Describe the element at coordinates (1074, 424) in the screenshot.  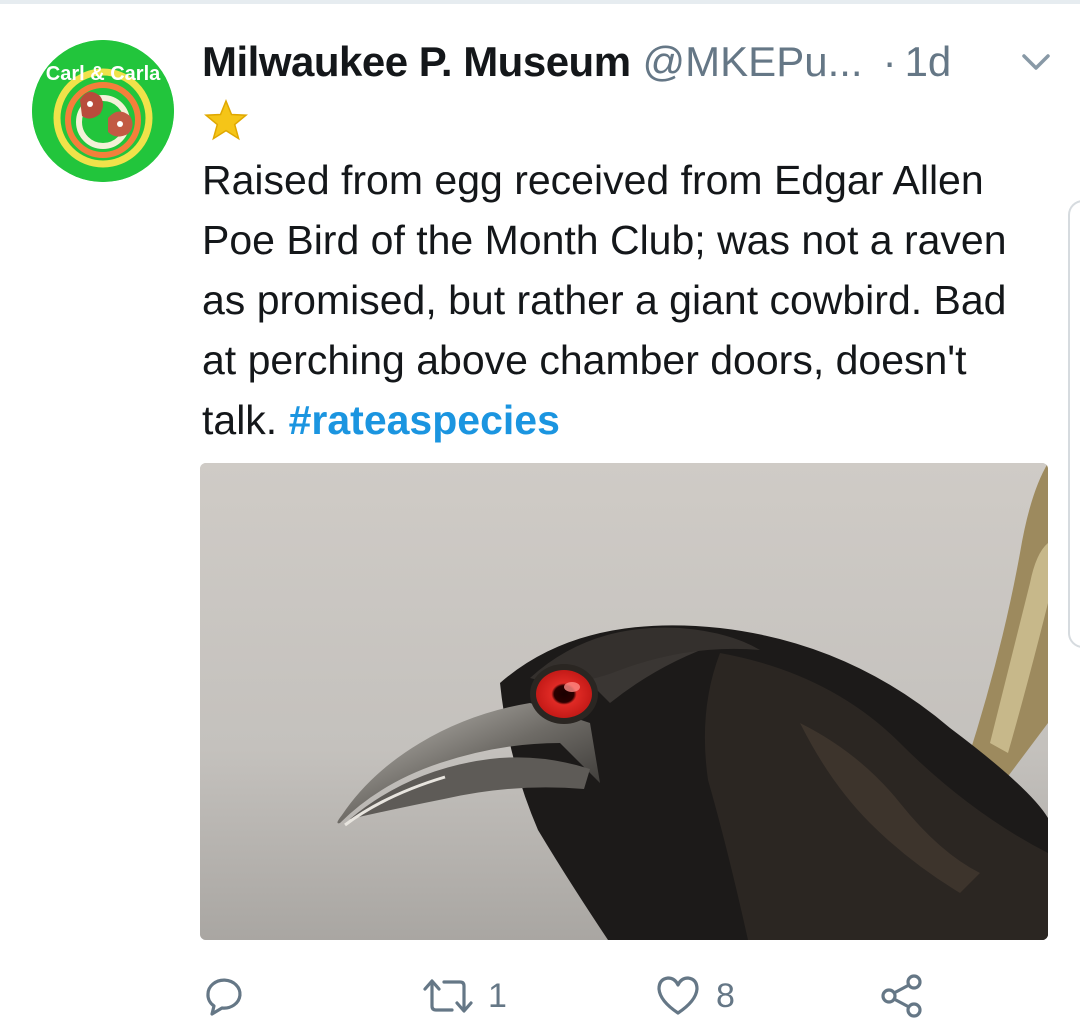
I see `side-panel-edge` at that location.